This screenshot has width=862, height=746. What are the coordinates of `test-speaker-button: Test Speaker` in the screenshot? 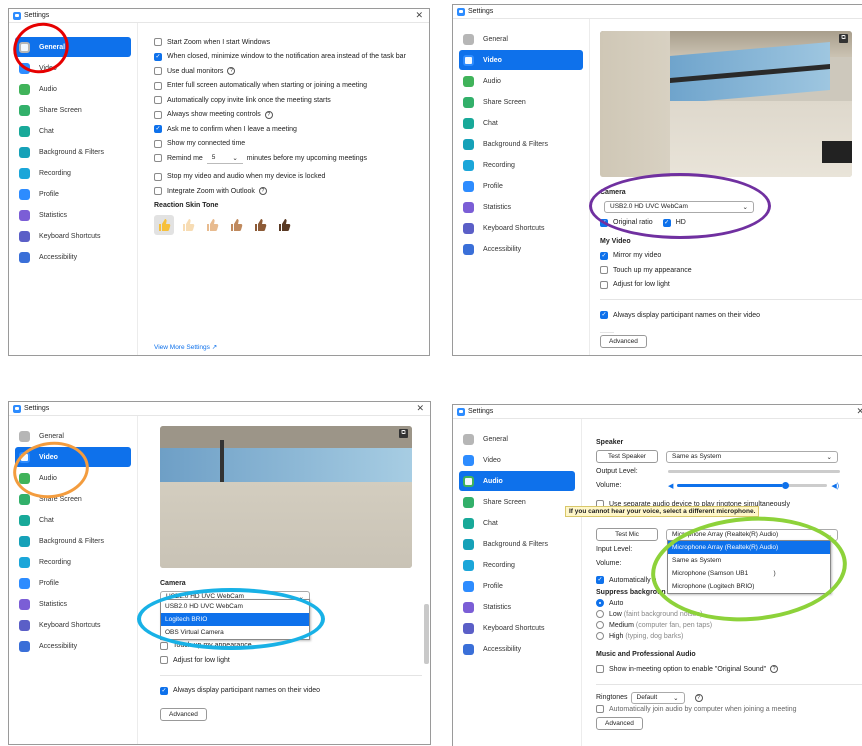 It's located at (627, 457).